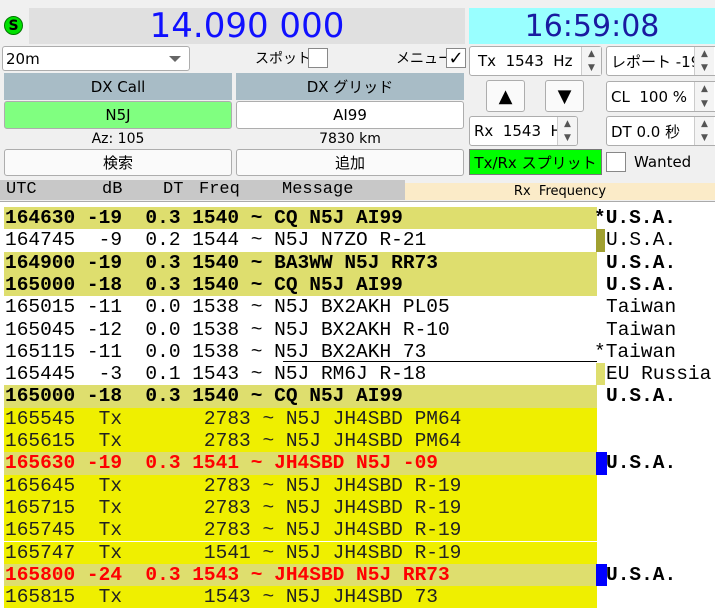 Image resolution: width=715 pixels, height=612 pixels. What do you see at coordinates (112, 189) in the screenshot?
I see `col-db: dB` at bounding box center [112, 189].